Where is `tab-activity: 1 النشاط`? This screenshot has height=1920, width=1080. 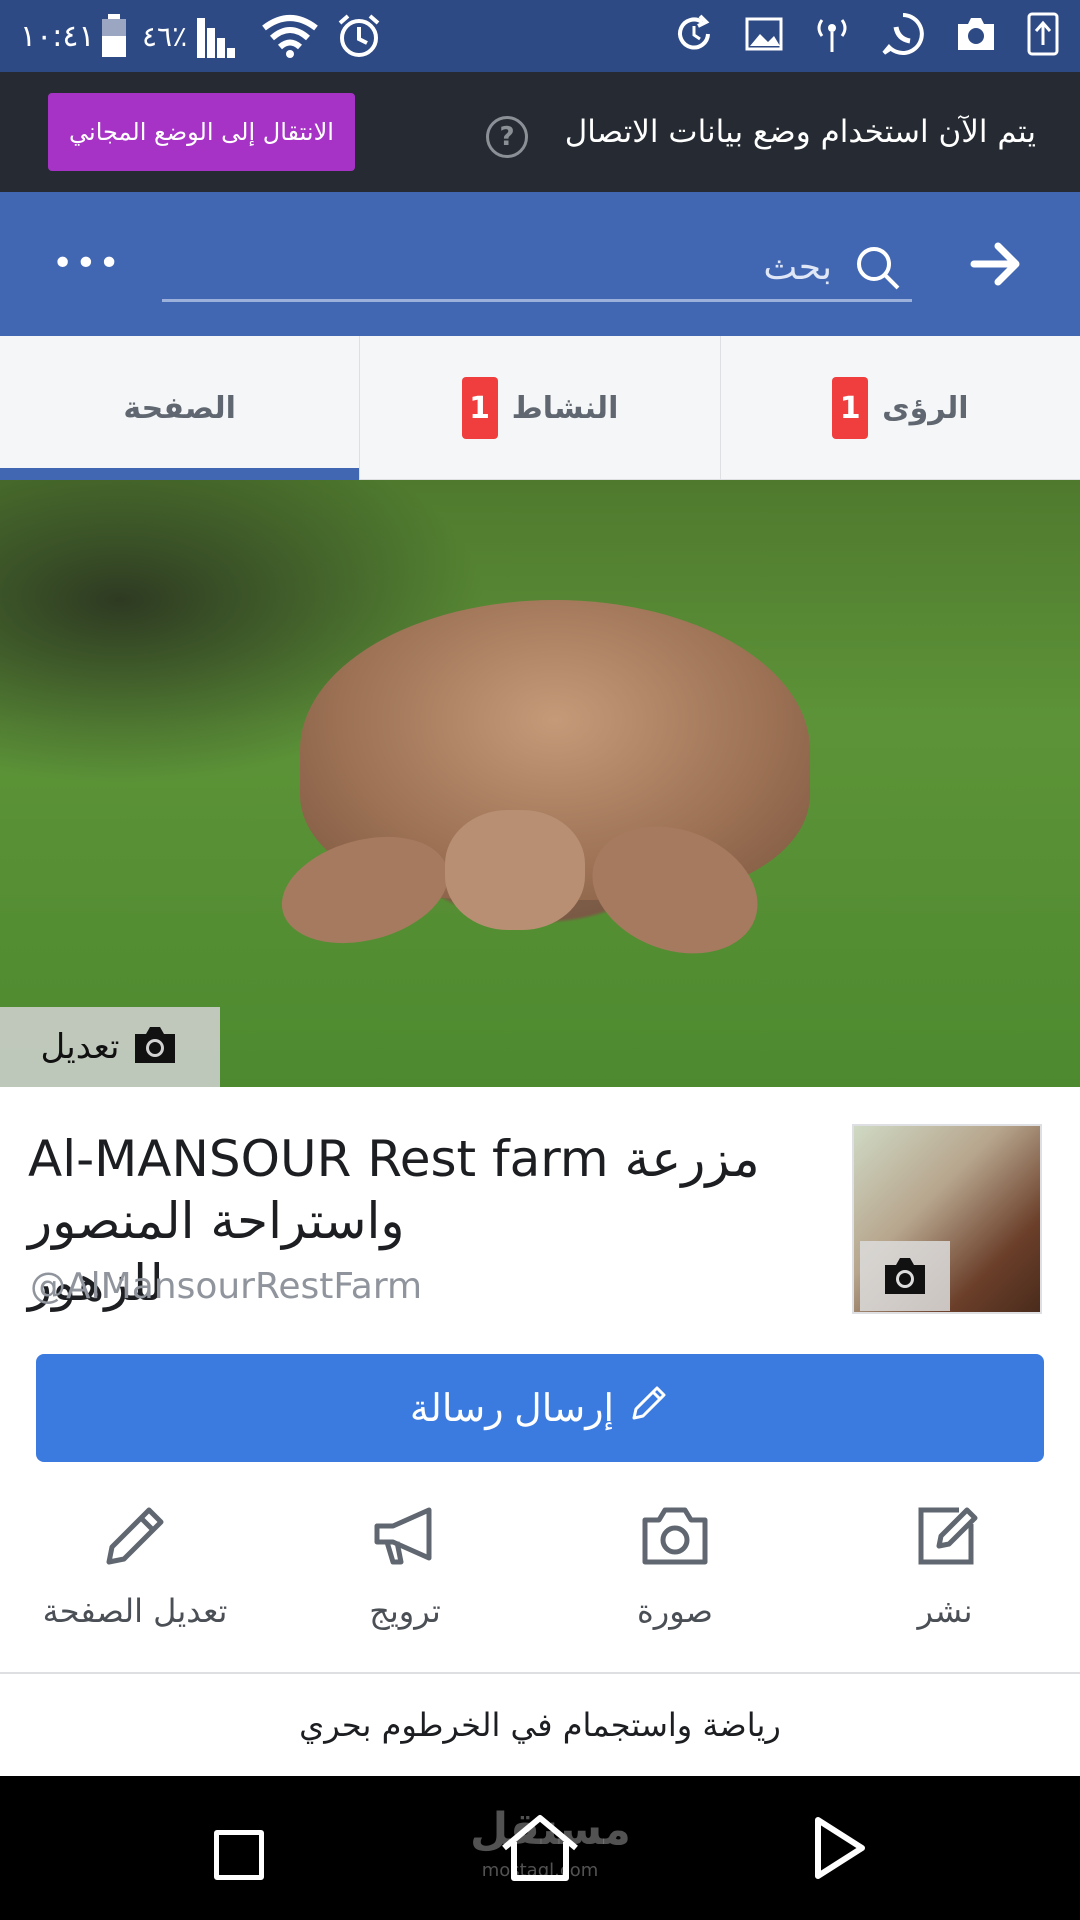
tab-activity: 1 النشاط is located at coordinates (540, 408).